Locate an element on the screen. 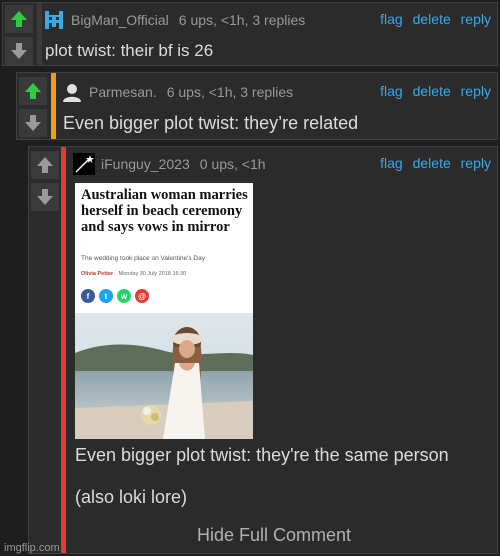  comment-text-secondary: (also loki lore) is located at coordinates (131, 497).